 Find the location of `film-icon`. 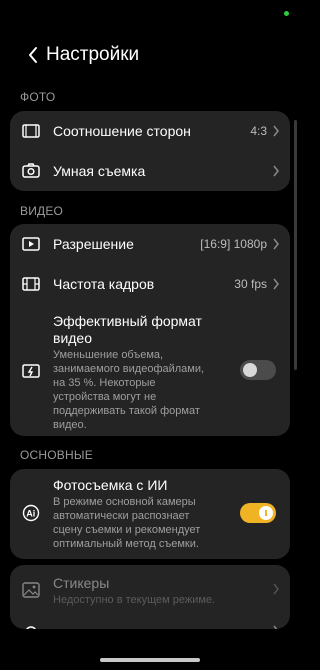

film-icon is located at coordinates (31, 284).